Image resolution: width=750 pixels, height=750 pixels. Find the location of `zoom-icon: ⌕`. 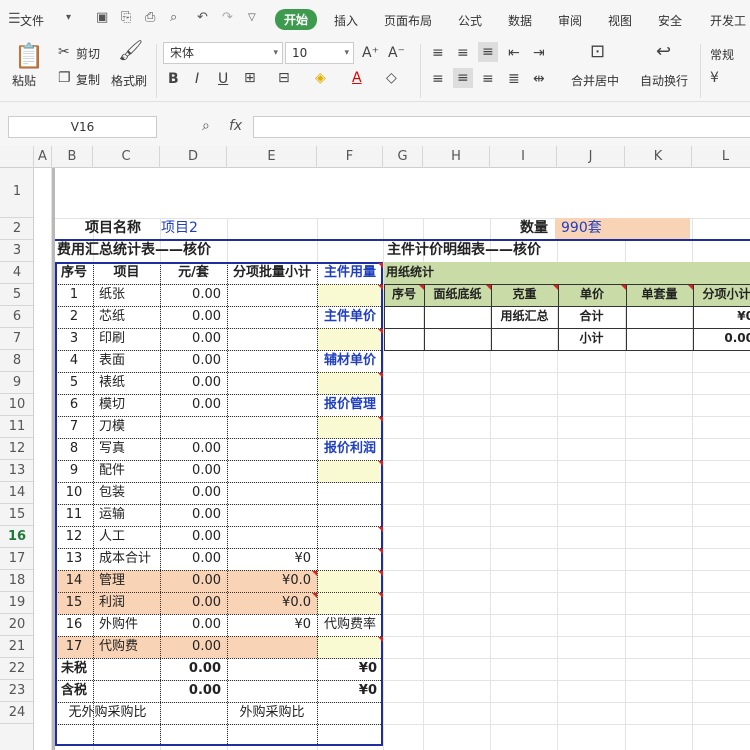

zoom-icon: ⌕ is located at coordinates (206, 126).